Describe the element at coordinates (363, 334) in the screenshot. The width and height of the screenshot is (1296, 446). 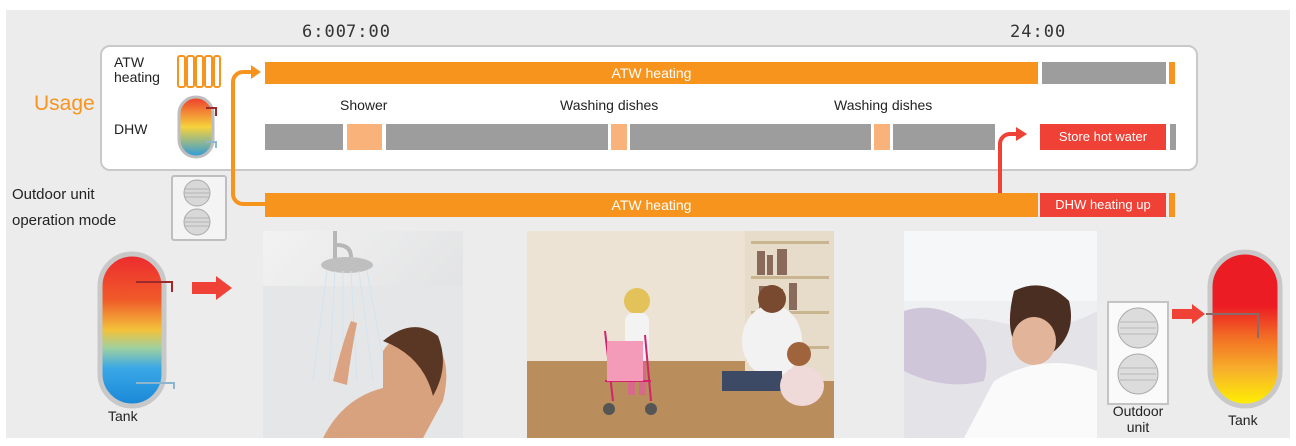
I see `shower-photo` at that location.